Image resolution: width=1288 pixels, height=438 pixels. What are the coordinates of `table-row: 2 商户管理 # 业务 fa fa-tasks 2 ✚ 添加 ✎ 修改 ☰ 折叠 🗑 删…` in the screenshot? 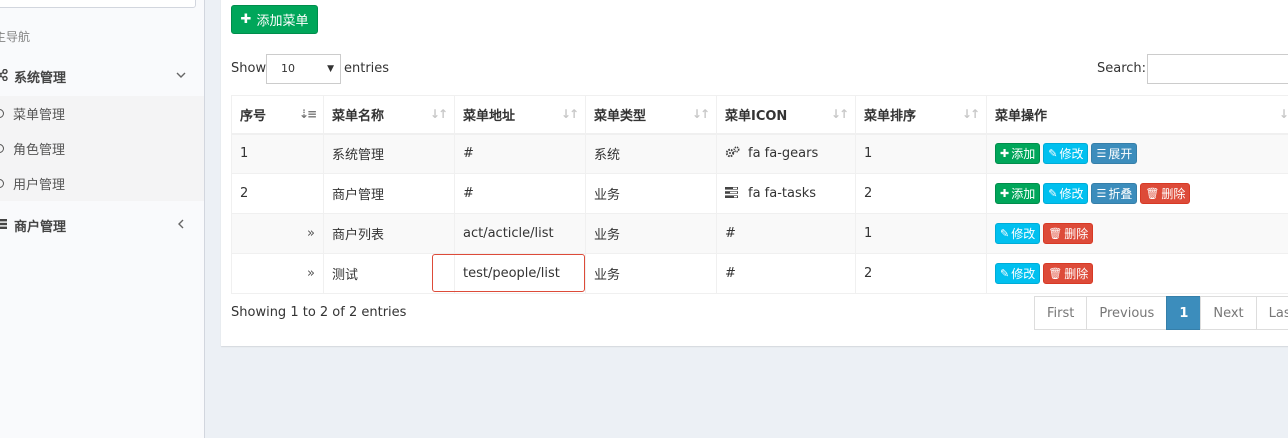 It's located at (759, 193).